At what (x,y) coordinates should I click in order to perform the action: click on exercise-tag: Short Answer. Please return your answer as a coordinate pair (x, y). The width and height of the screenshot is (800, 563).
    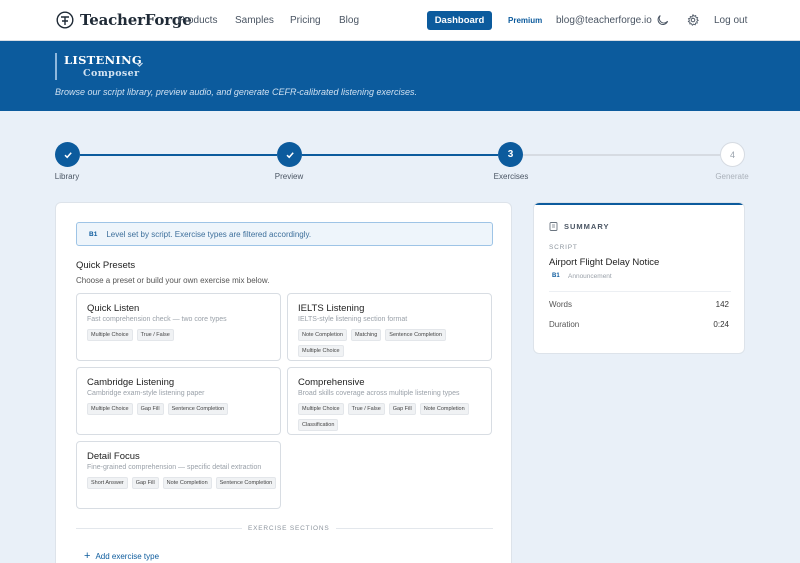
    Looking at the image, I should click on (107, 483).